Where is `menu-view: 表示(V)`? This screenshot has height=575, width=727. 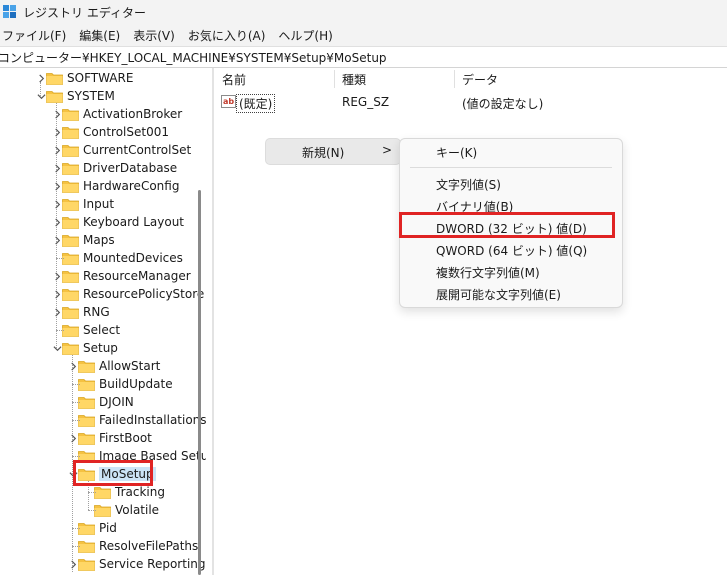
menu-view: 表示(V) is located at coordinates (156, 35).